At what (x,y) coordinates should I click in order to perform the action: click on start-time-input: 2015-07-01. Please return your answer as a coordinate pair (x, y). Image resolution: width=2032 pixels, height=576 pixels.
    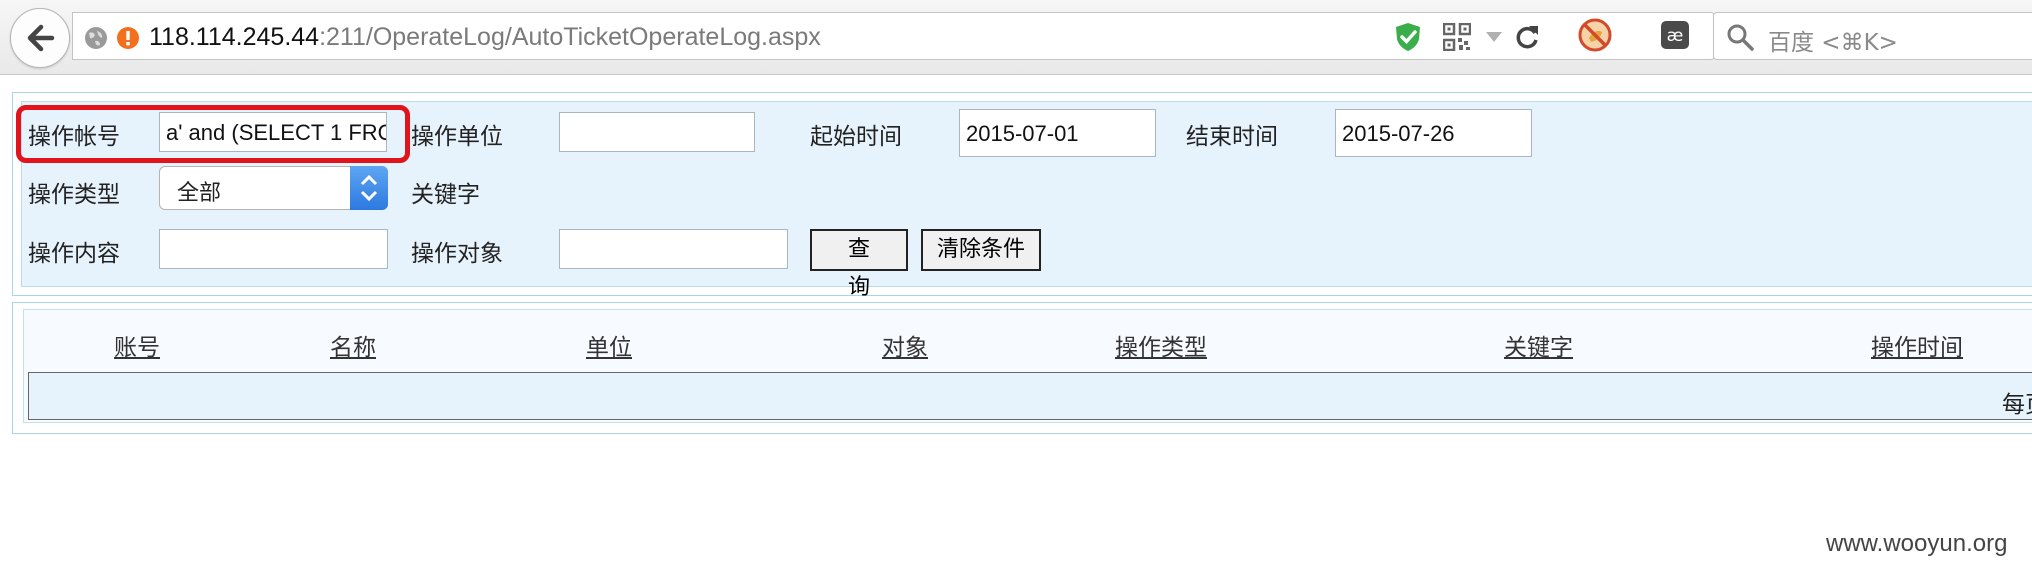
    Looking at the image, I should click on (1057, 133).